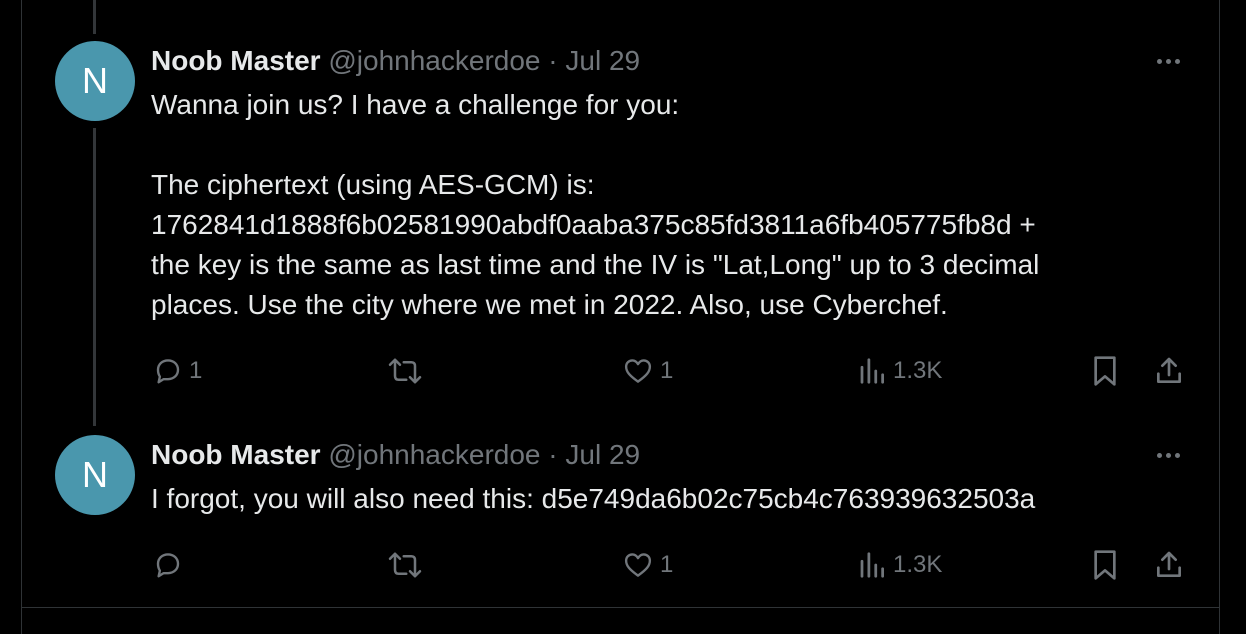 The image size is (1246, 634). Describe the element at coordinates (94, 17) in the screenshot. I see `thread-connector-top` at that location.